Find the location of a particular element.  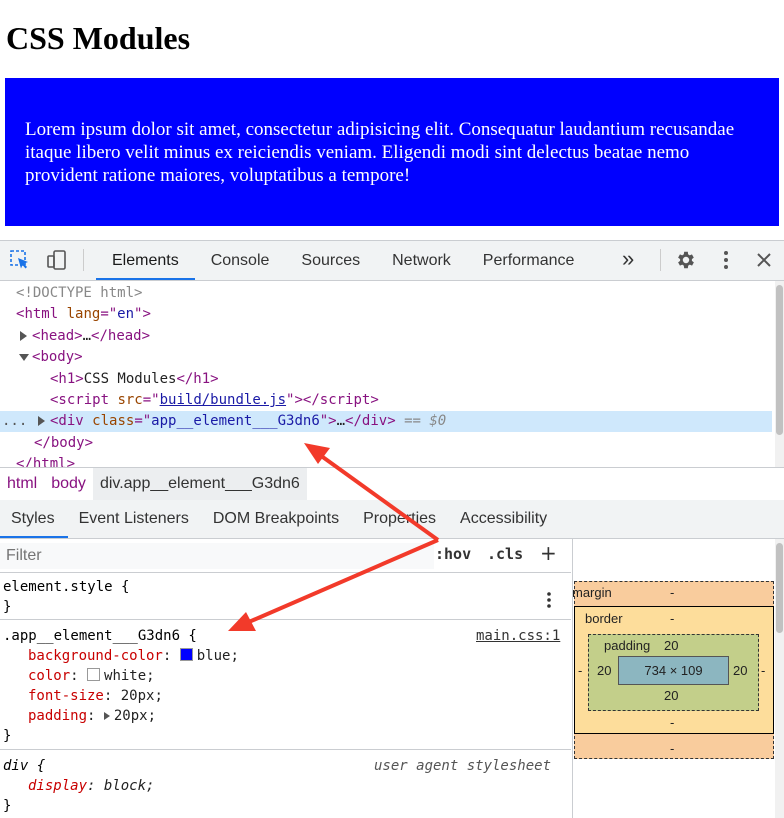

prop-name: color is located at coordinates (49, 676).